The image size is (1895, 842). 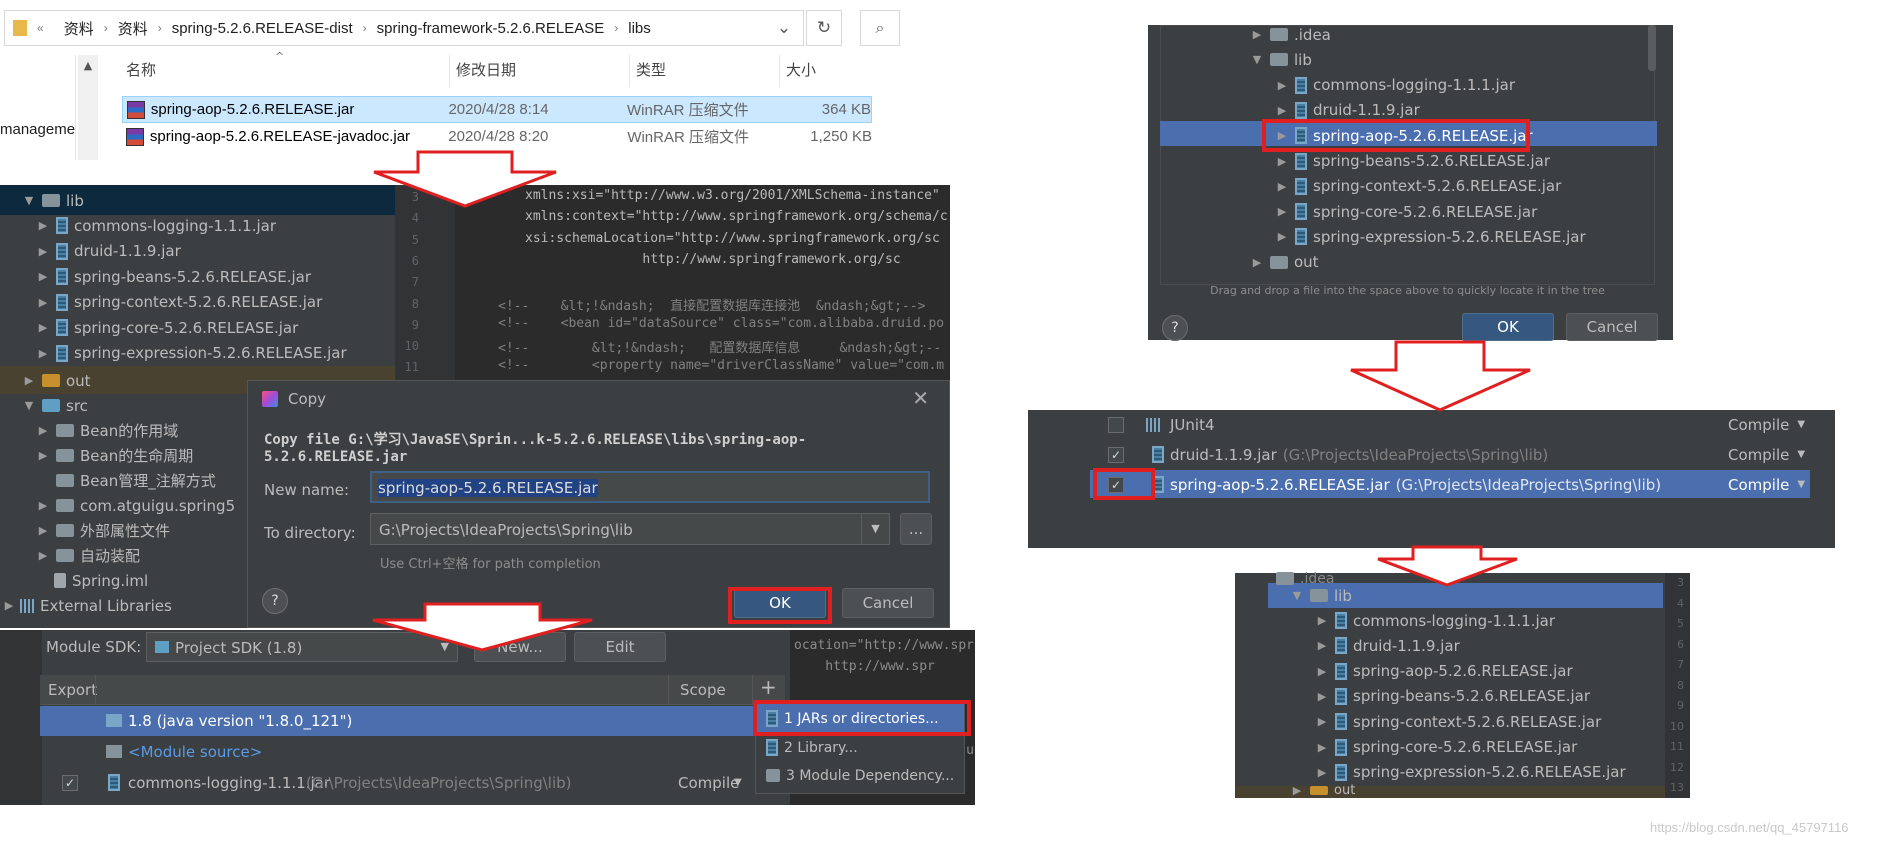 I want to click on chooser-node: ▶ out, so click(x=1284, y=262).